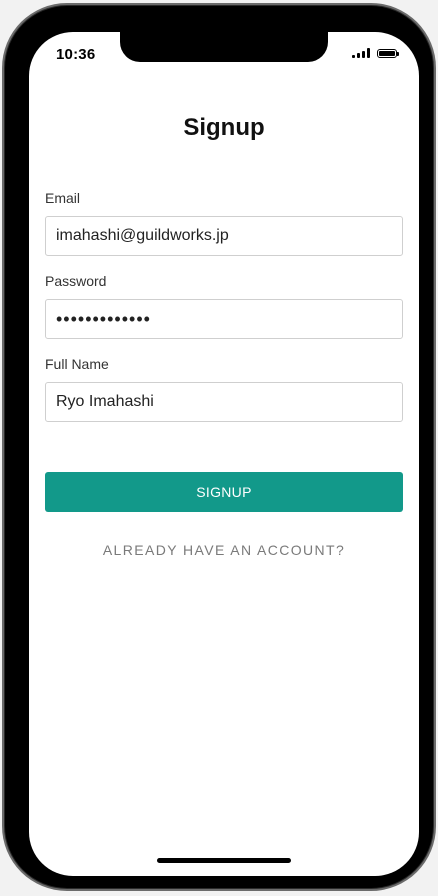  I want to click on battery-icon, so click(388, 53).